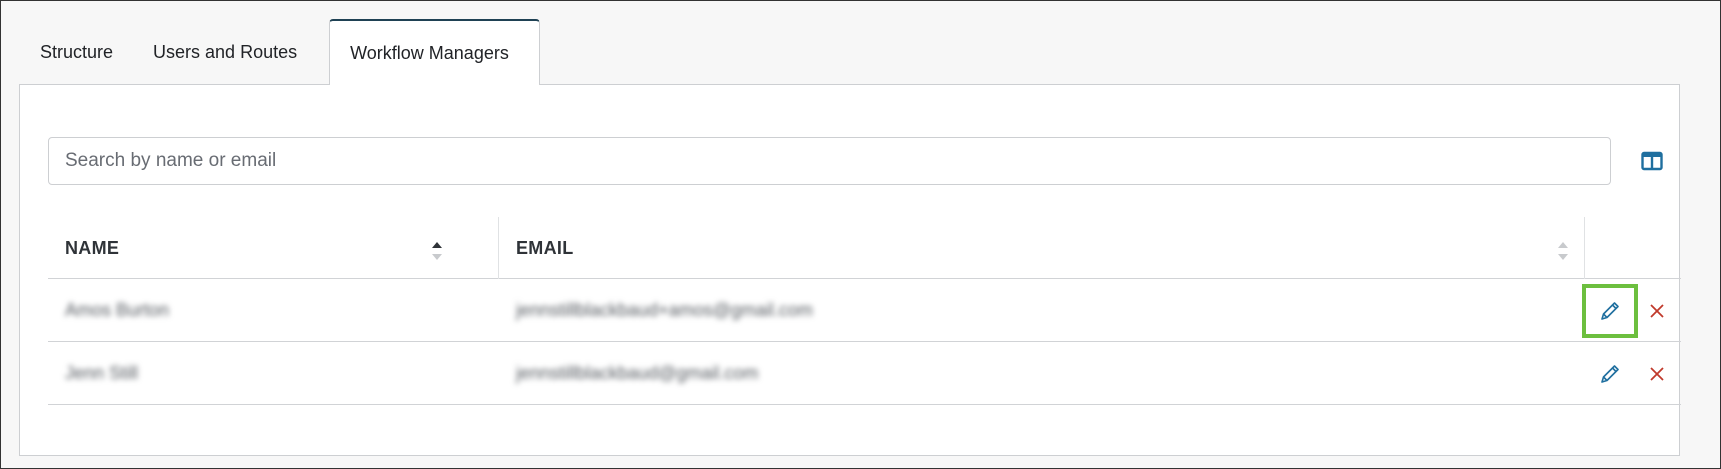 This screenshot has height=469, width=1721. Describe the element at coordinates (829, 161) in the screenshot. I see `search-input` at that location.